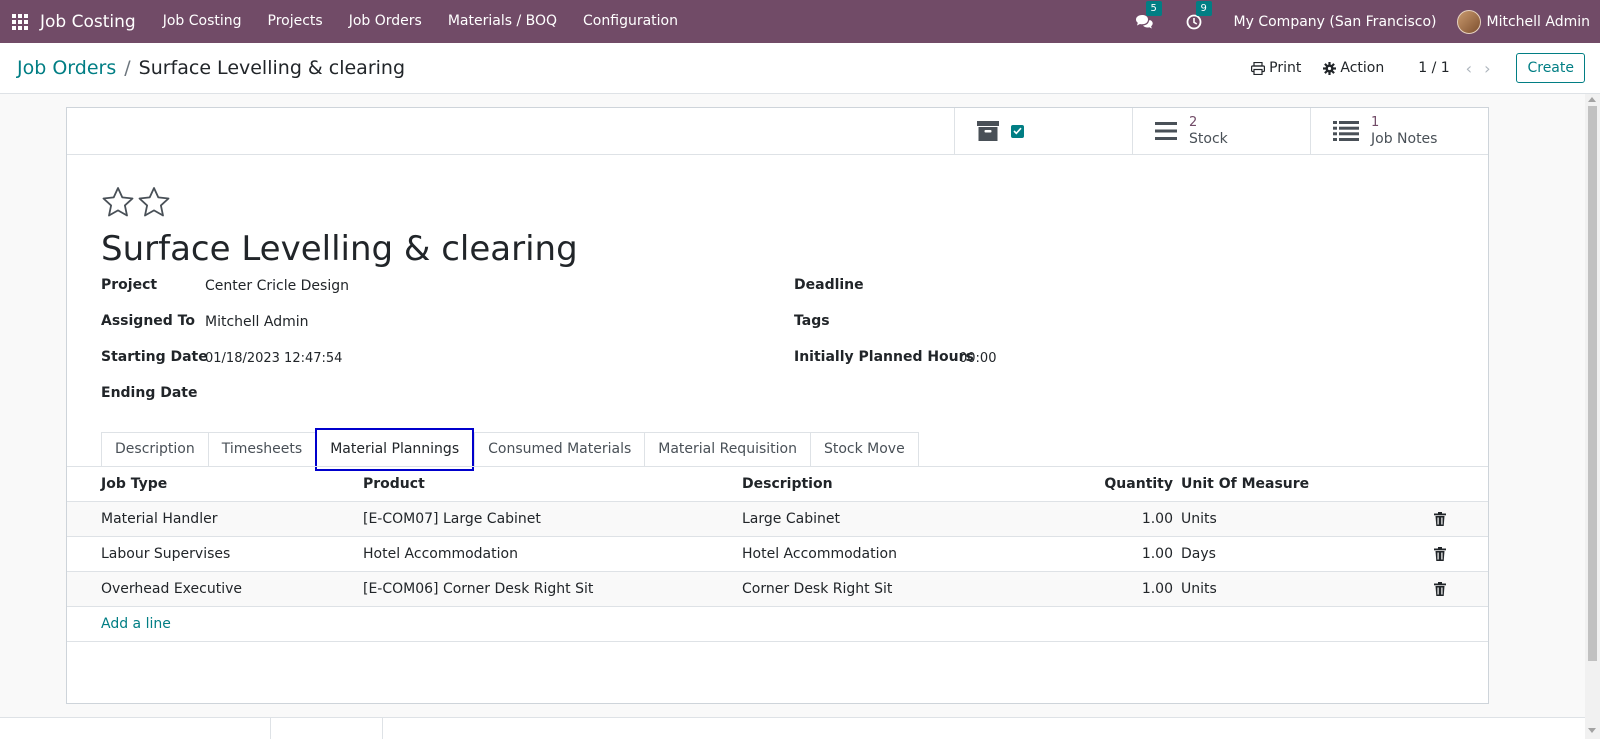  Describe the element at coordinates (136, 624) in the screenshot. I see `add-line-link: Add a line` at that location.